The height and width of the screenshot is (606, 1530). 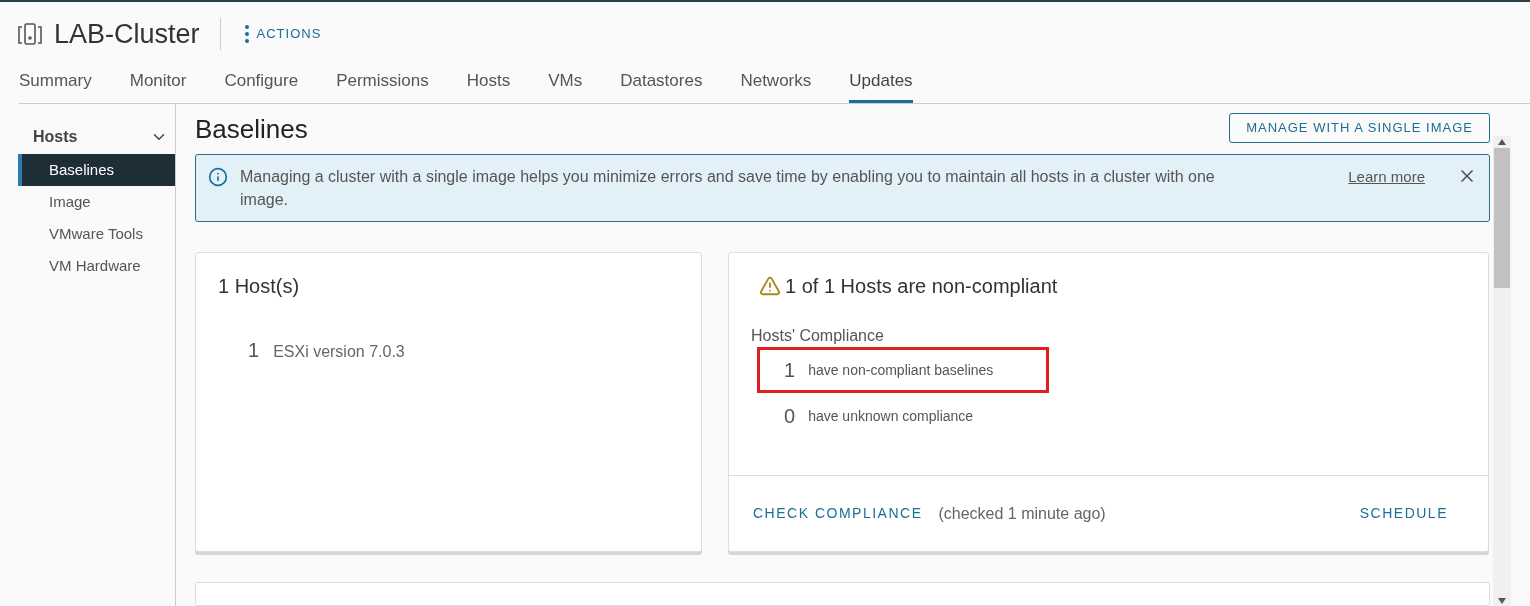 What do you see at coordinates (1403, 514) in the screenshot?
I see `schedule-button: SCHEDULE` at bounding box center [1403, 514].